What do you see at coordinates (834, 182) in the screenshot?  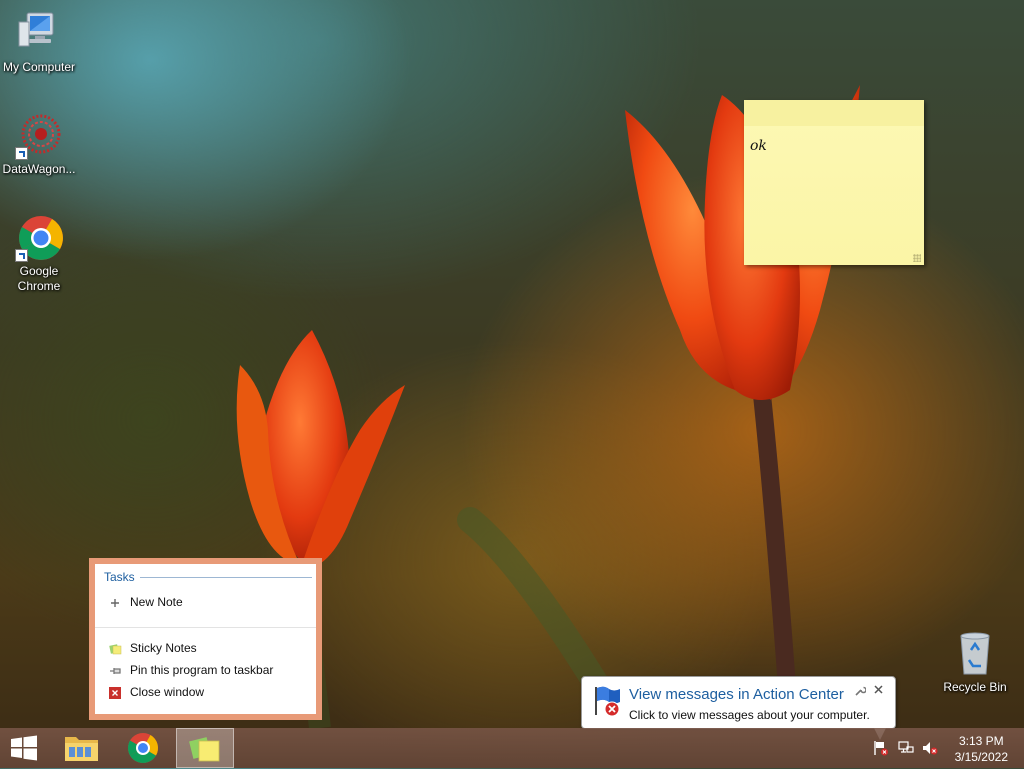 I see `sticky-note-window: ok` at bounding box center [834, 182].